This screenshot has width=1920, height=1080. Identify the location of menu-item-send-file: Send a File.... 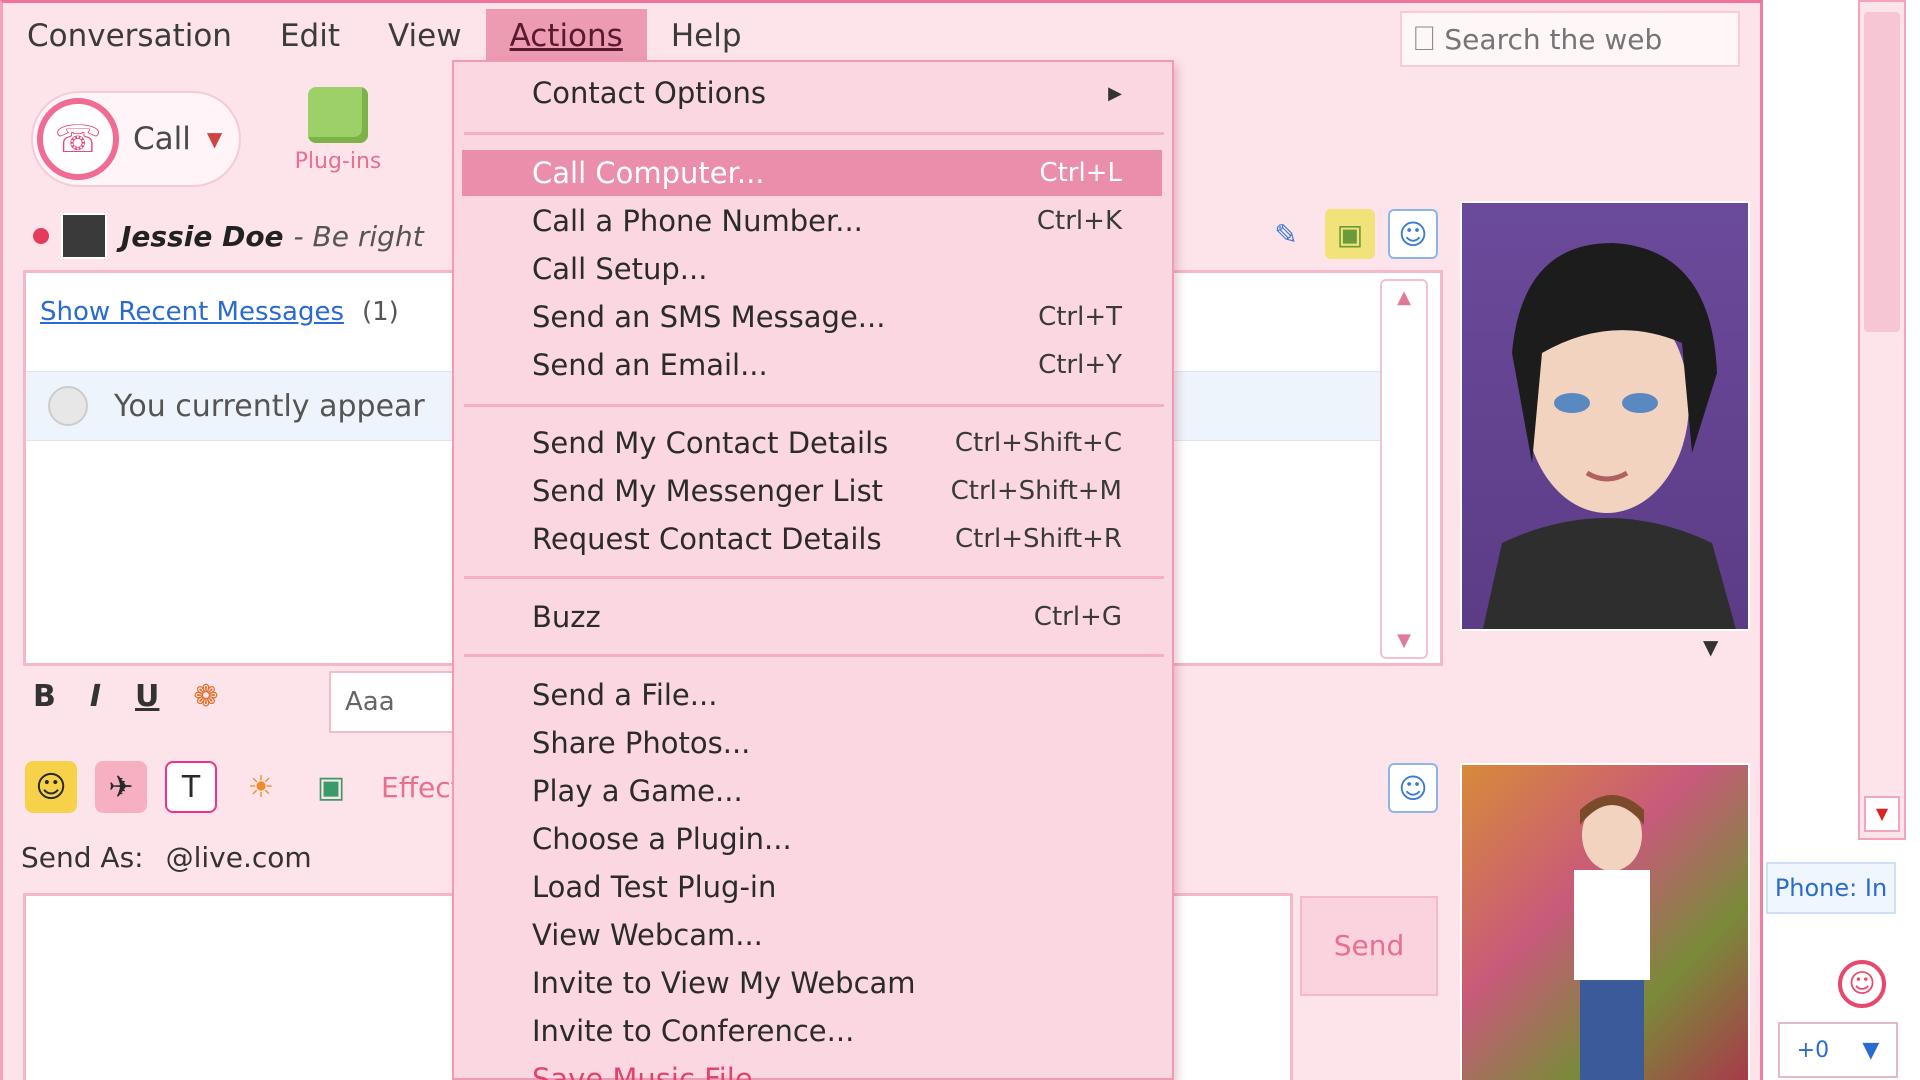
(812, 695).